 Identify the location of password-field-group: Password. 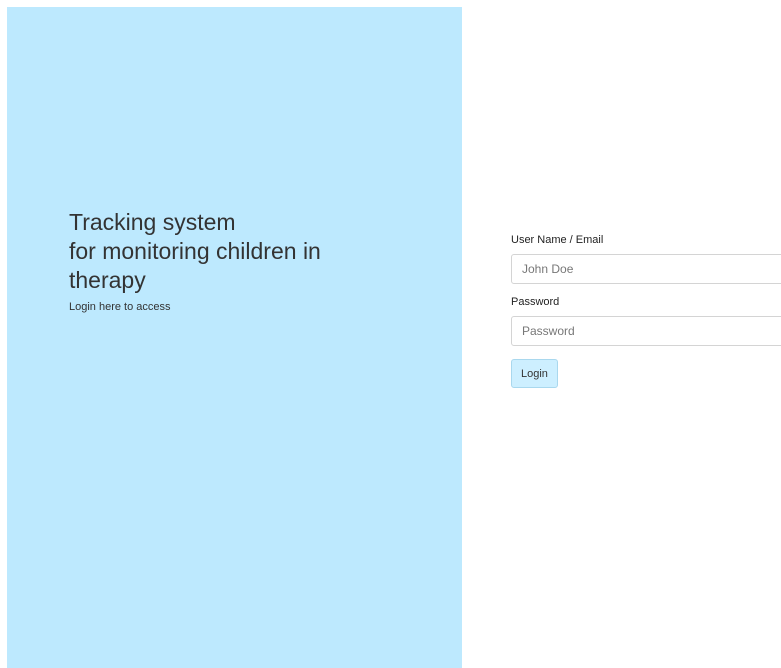
(646, 320).